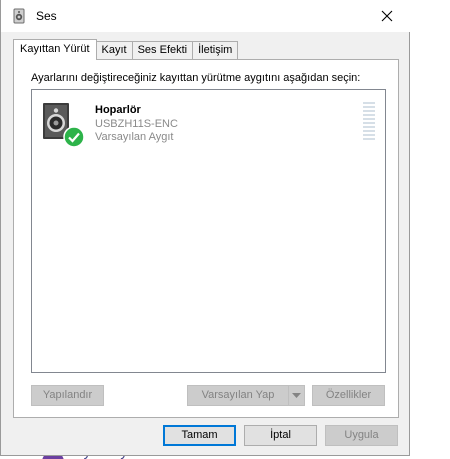  I want to click on close-icon, so click(387, 16).